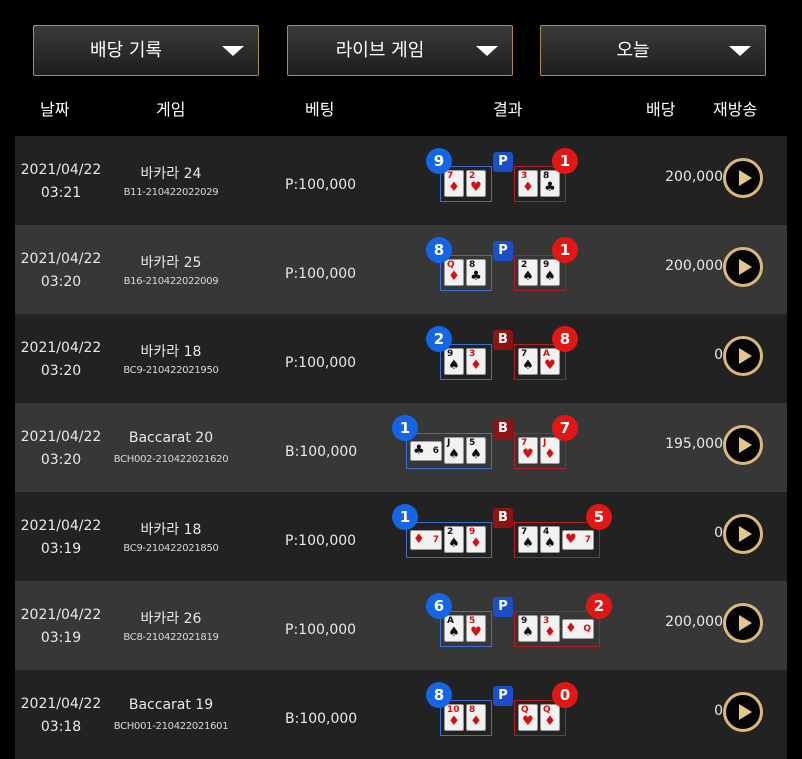 The image size is (802, 759). What do you see at coordinates (55, 109) in the screenshot?
I see `column-header-date: 날짜` at bounding box center [55, 109].